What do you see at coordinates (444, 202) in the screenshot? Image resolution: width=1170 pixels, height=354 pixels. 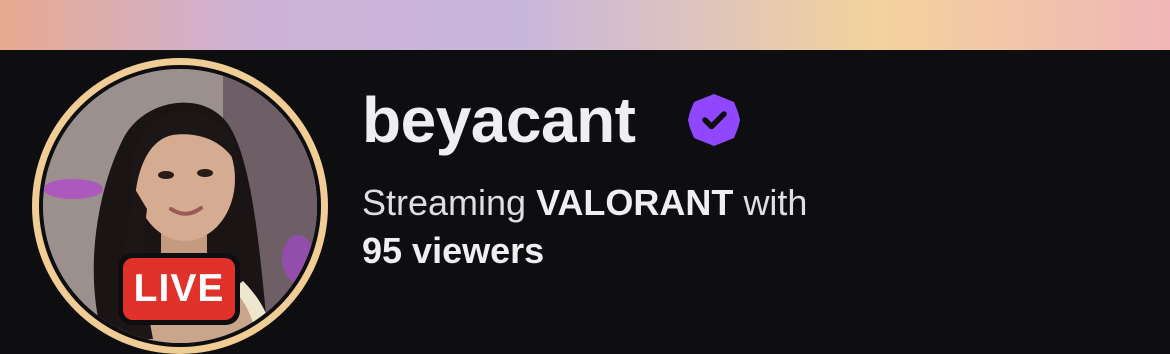 I see `status-prefix: Streaming` at bounding box center [444, 202].